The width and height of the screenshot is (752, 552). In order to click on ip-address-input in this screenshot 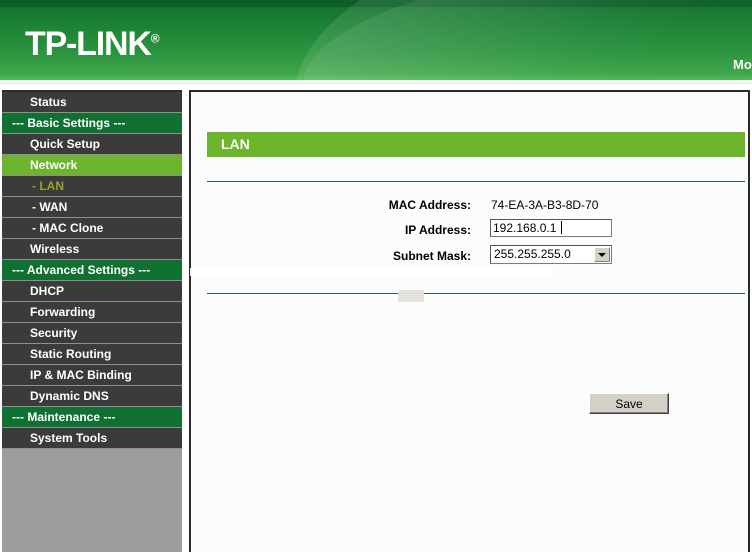, I will do `click(551, 228)`.